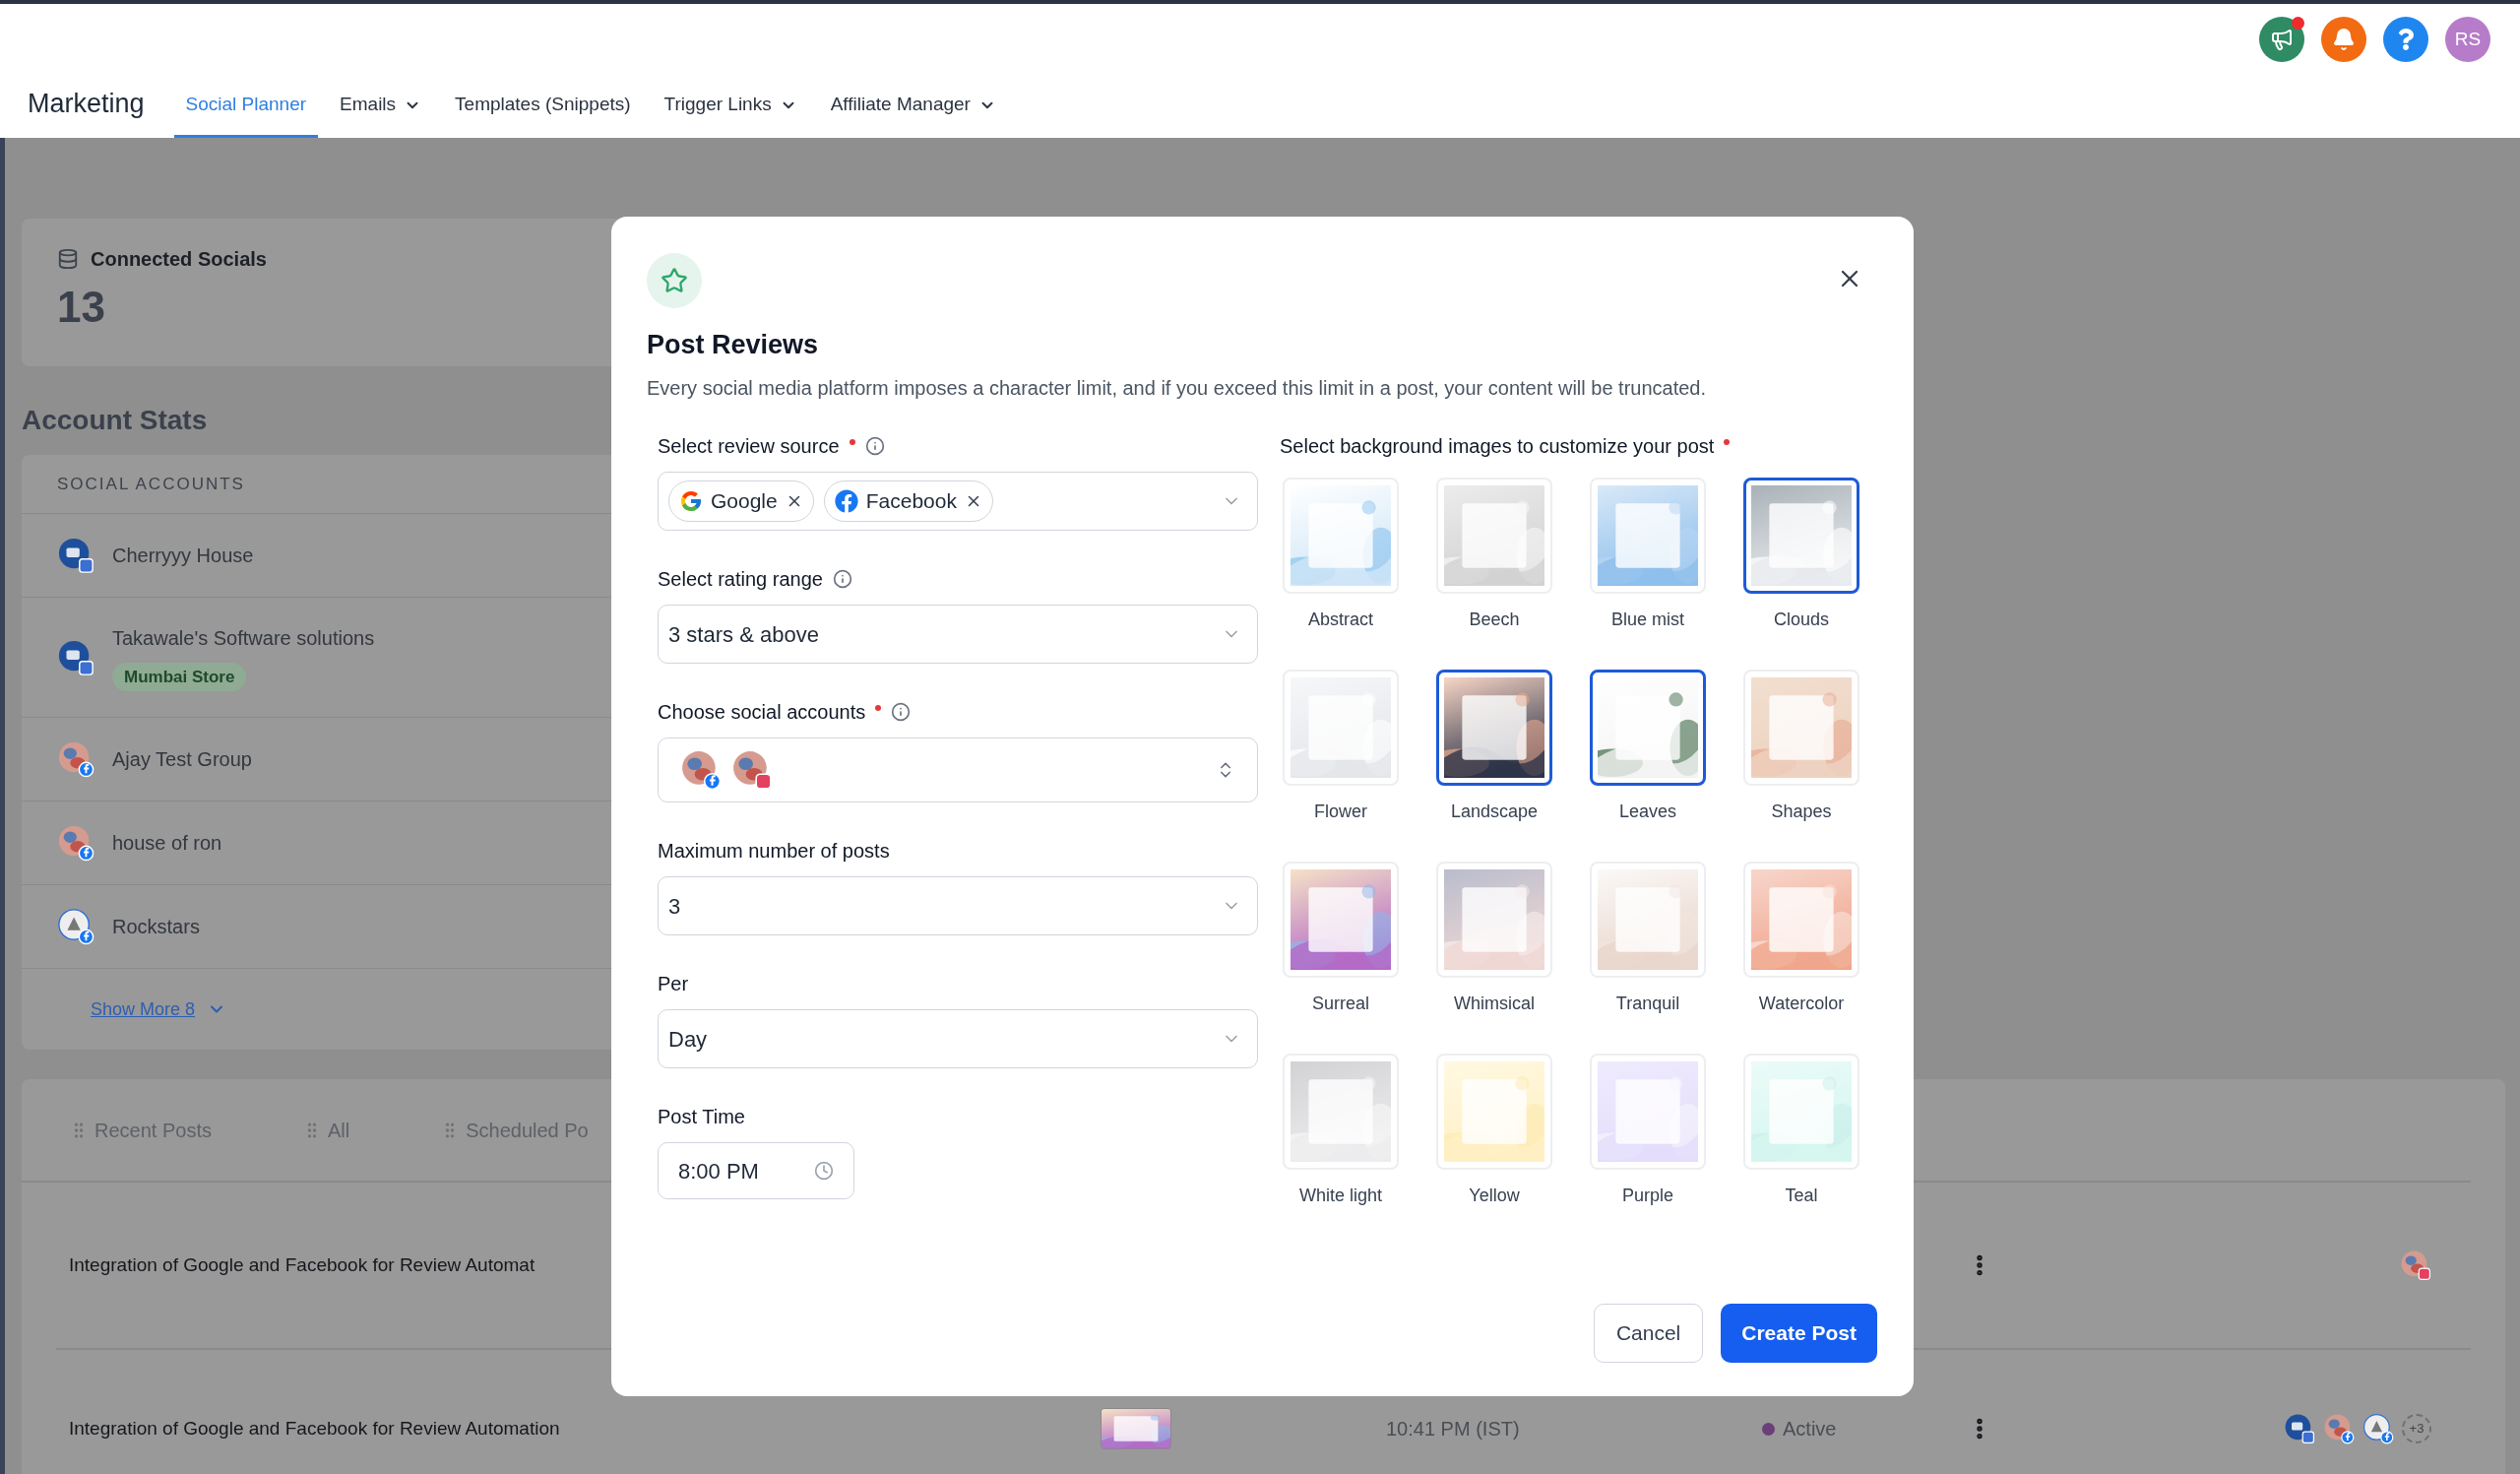  Describe the element at coordinates (179, 260) in the screenshot. I see `stat-label: Connected Socials` at that location.